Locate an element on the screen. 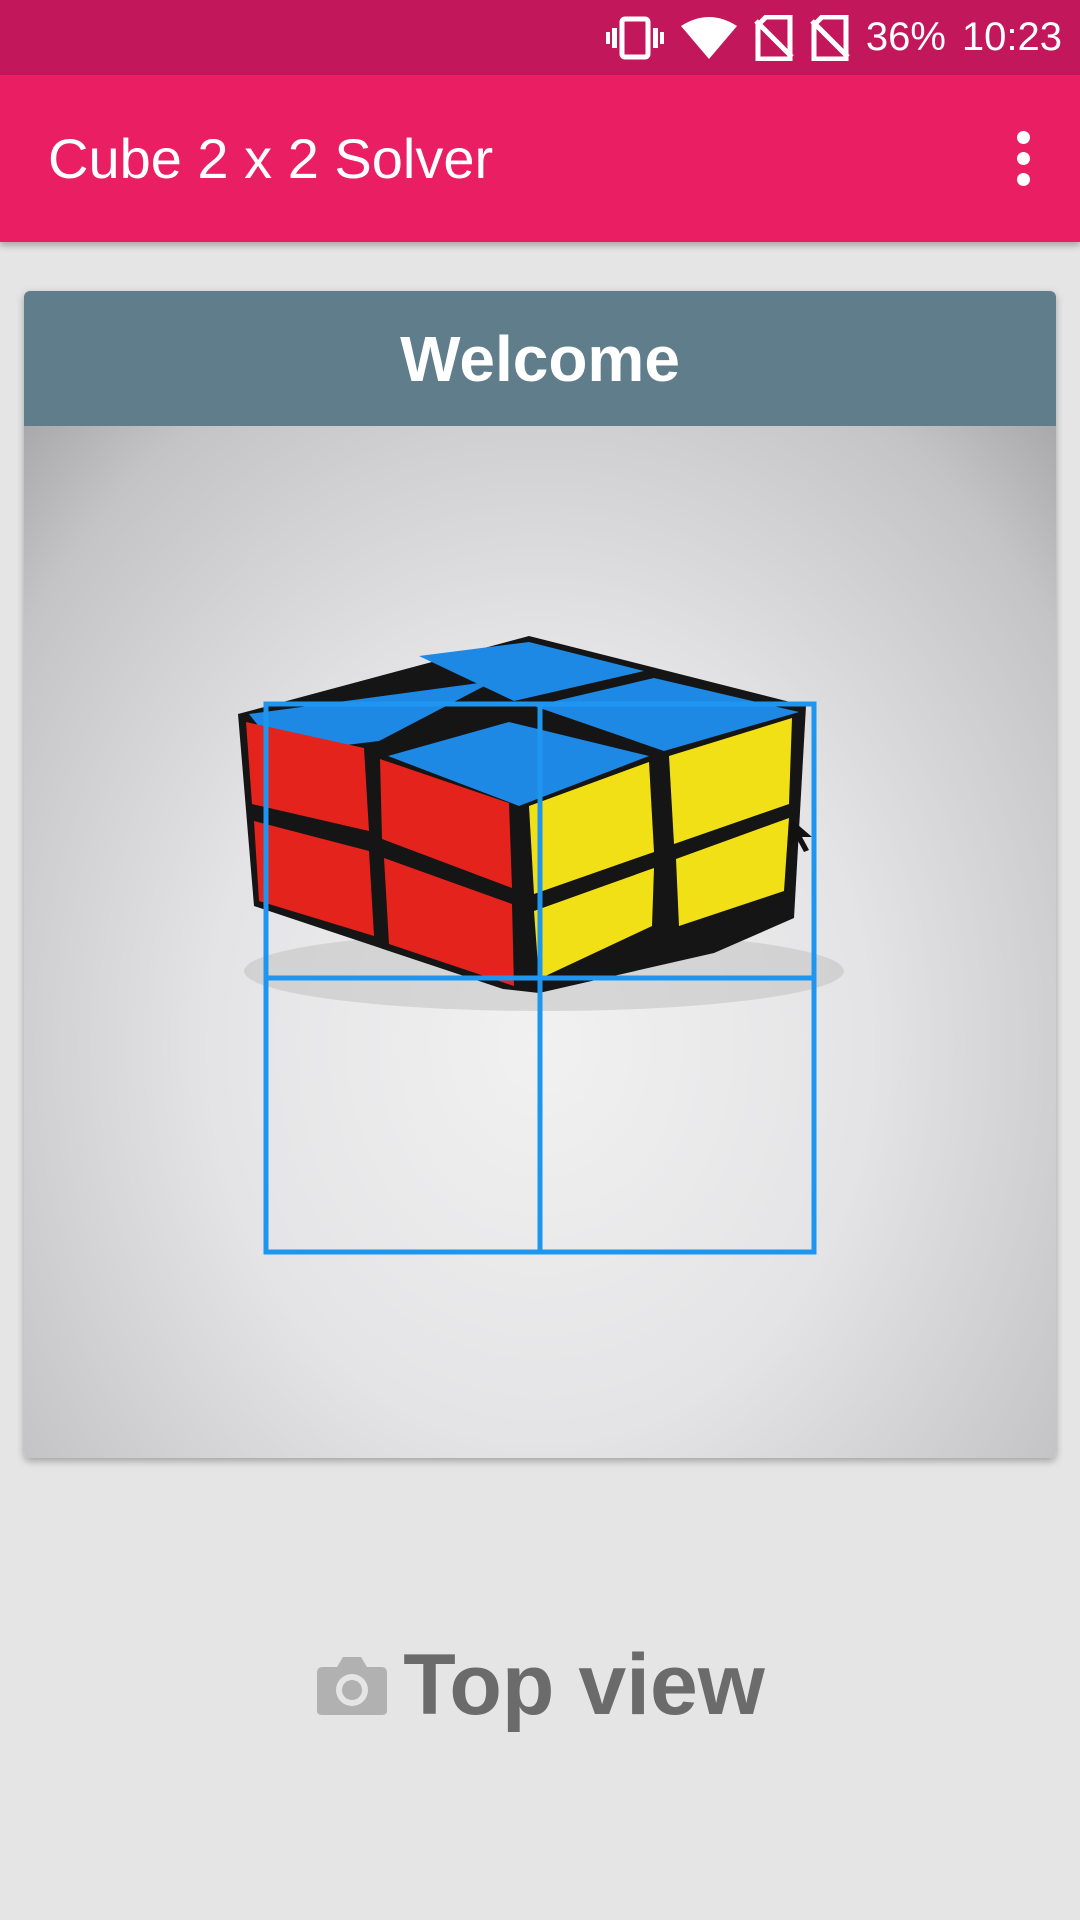  app-bar: Cube 2 x 2 Solver is located at coordinates (540, 158).